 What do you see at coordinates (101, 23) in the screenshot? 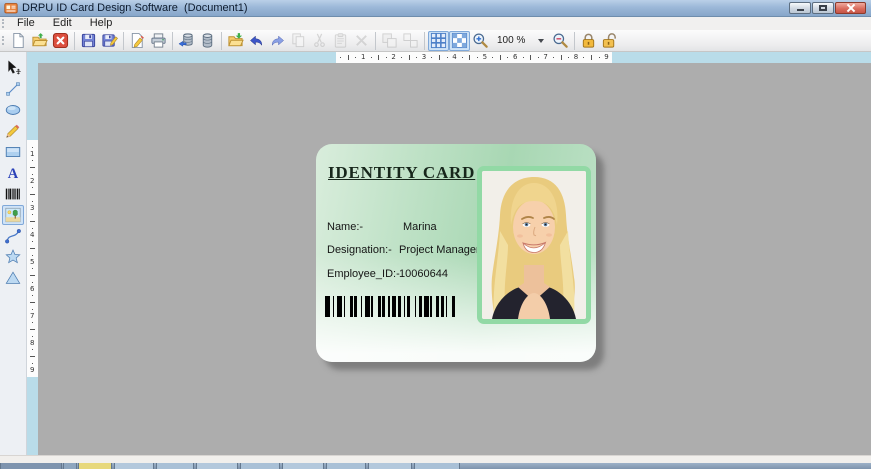
I see `menu-help: Help` at bounding box center [101, 23].